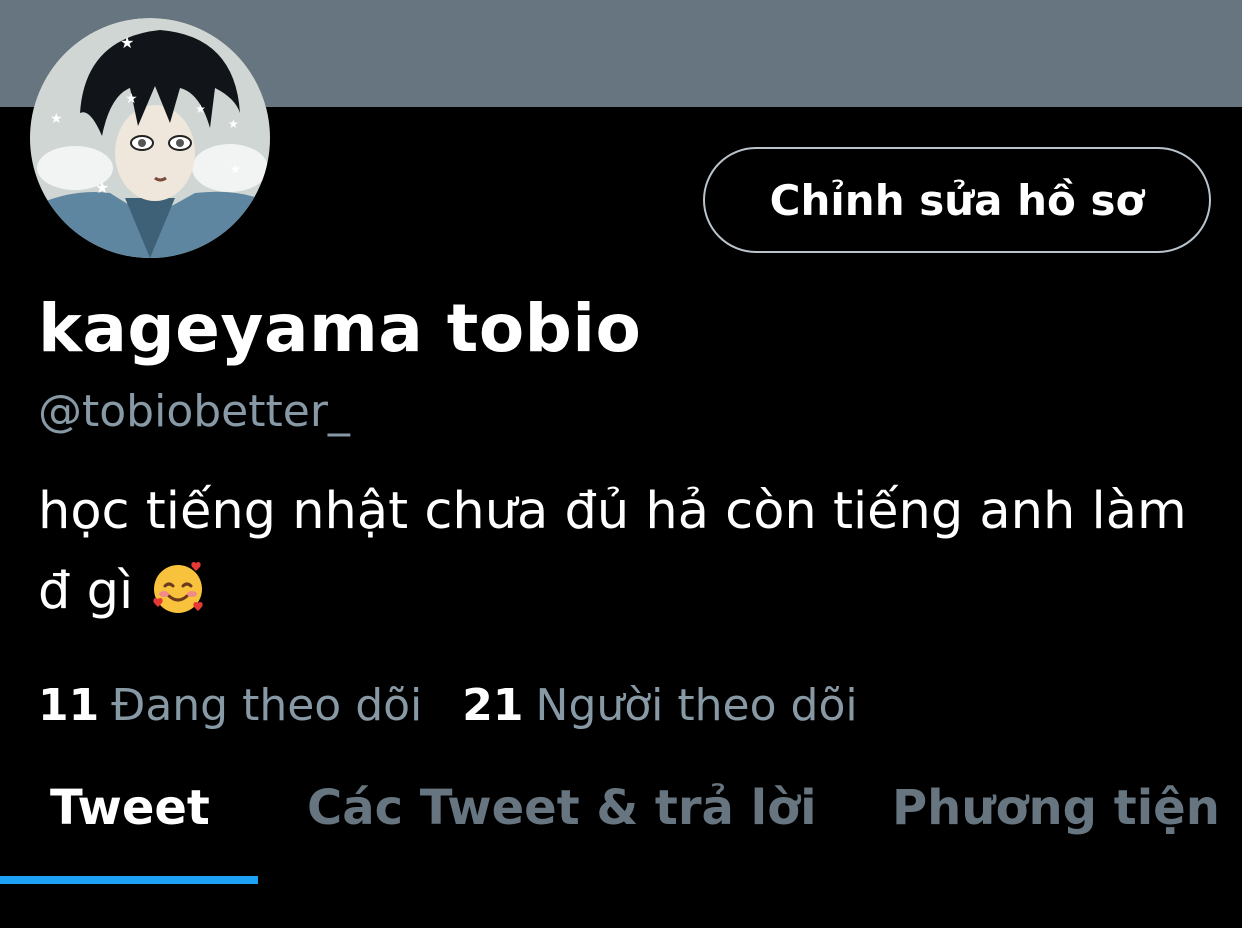 This screenshot has height=928, width=1242. I want to click on followers-stat: 21 Người theo dõi, so click(659, 705).